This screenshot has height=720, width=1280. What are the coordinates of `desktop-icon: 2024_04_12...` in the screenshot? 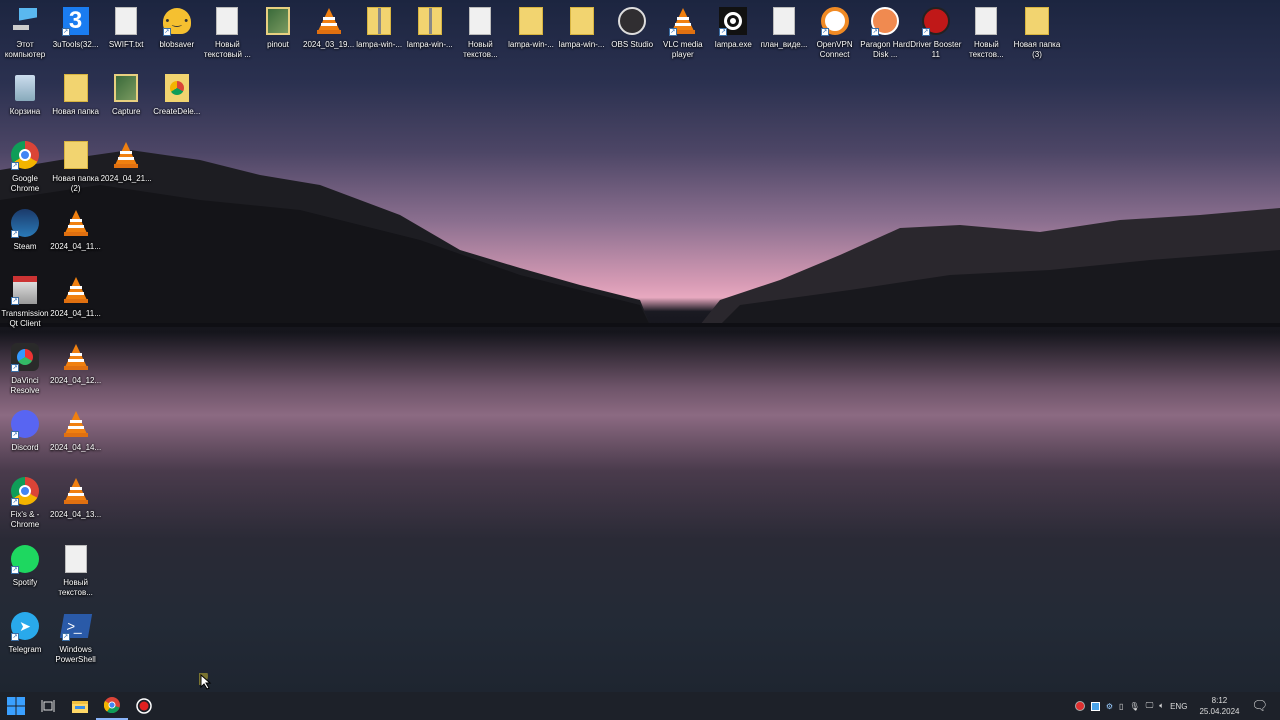 It's located at (76, 370).